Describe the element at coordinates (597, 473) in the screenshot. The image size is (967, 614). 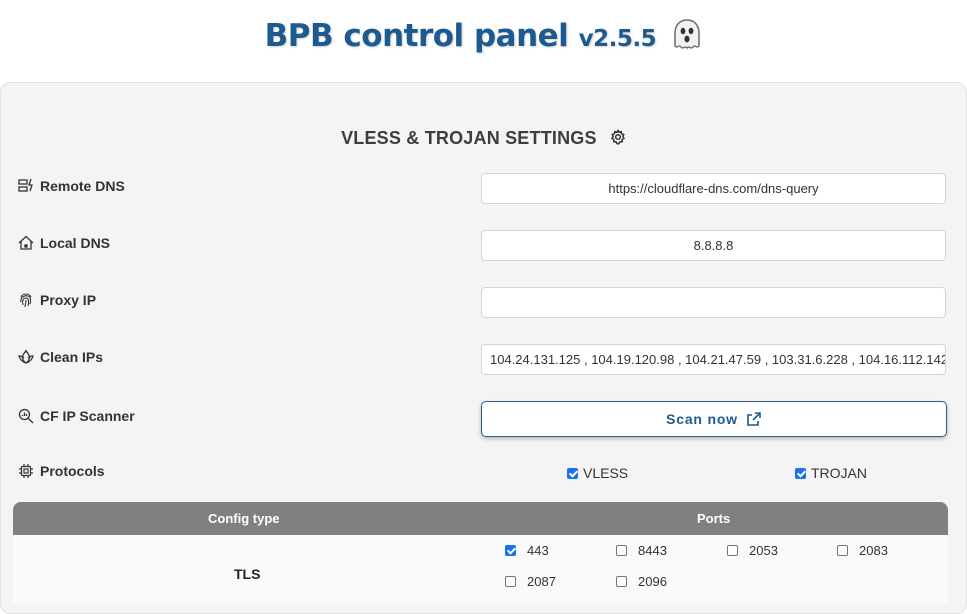
I see `vless-checkbox: VLESS` at that location.